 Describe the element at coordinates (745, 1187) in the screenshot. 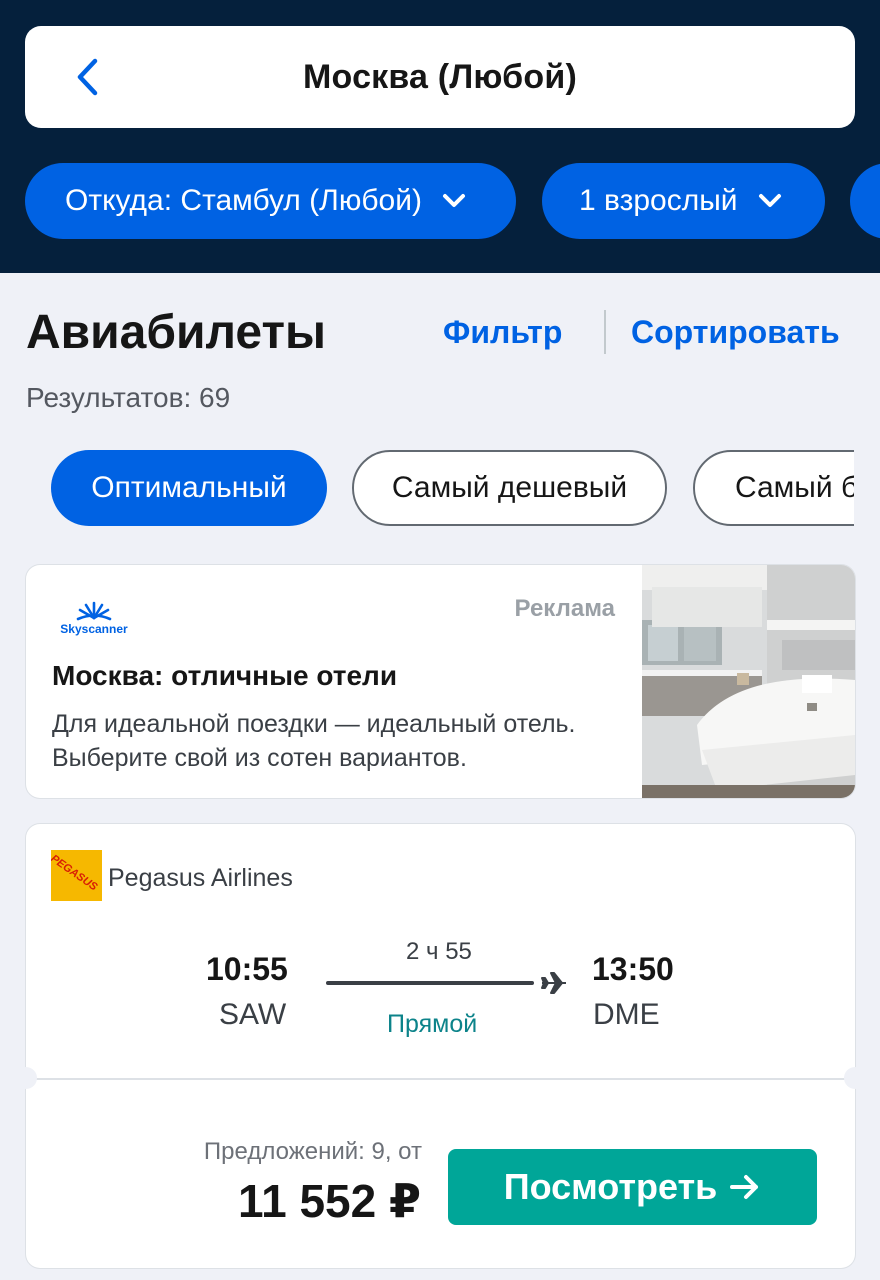

I see `arrow-right-icon` at that location.